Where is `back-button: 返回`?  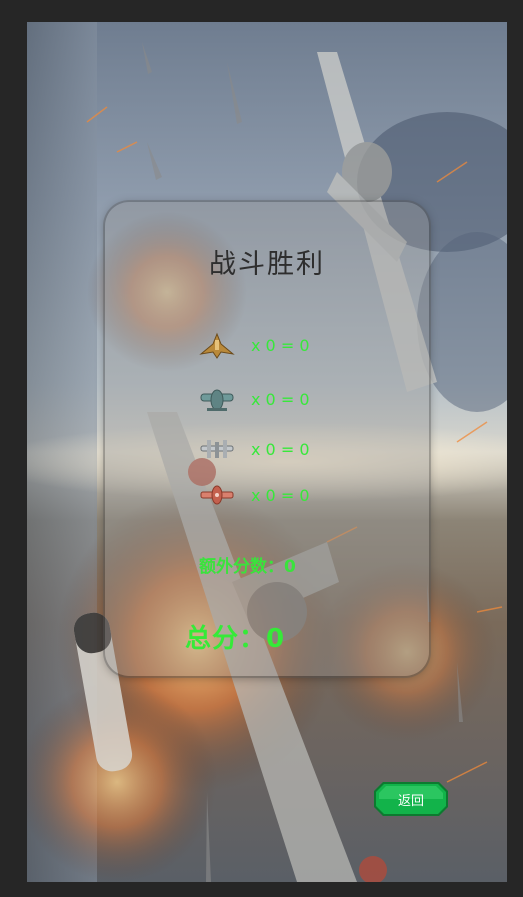 back-button: 返回 is located at coordinates (411, 799).